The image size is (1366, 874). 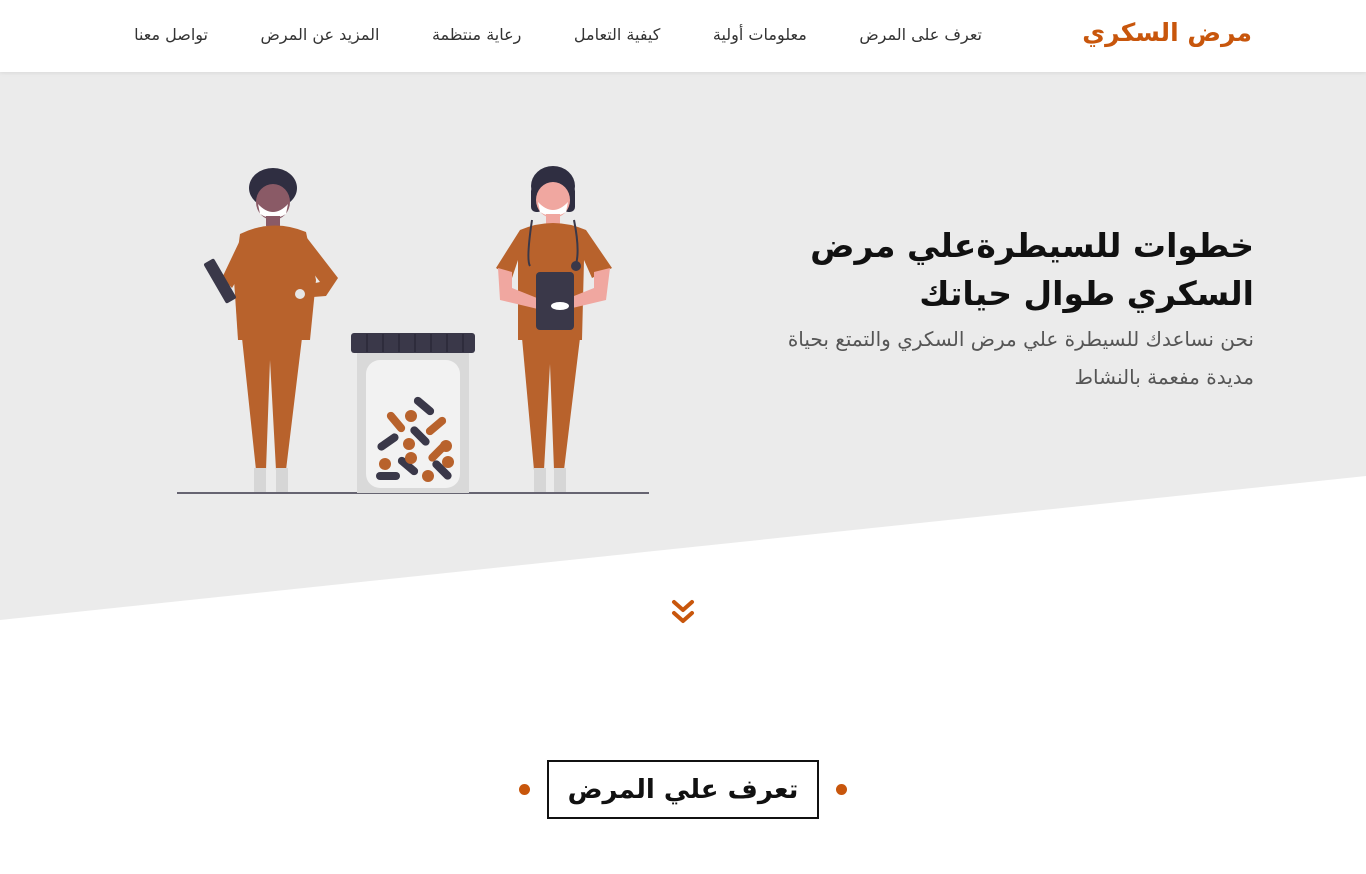 What do you see at coordinates (760, 34) in the screenshot?
I see `nav-item-basic-info: معلومات أولية` at bounding box center [760, 34].